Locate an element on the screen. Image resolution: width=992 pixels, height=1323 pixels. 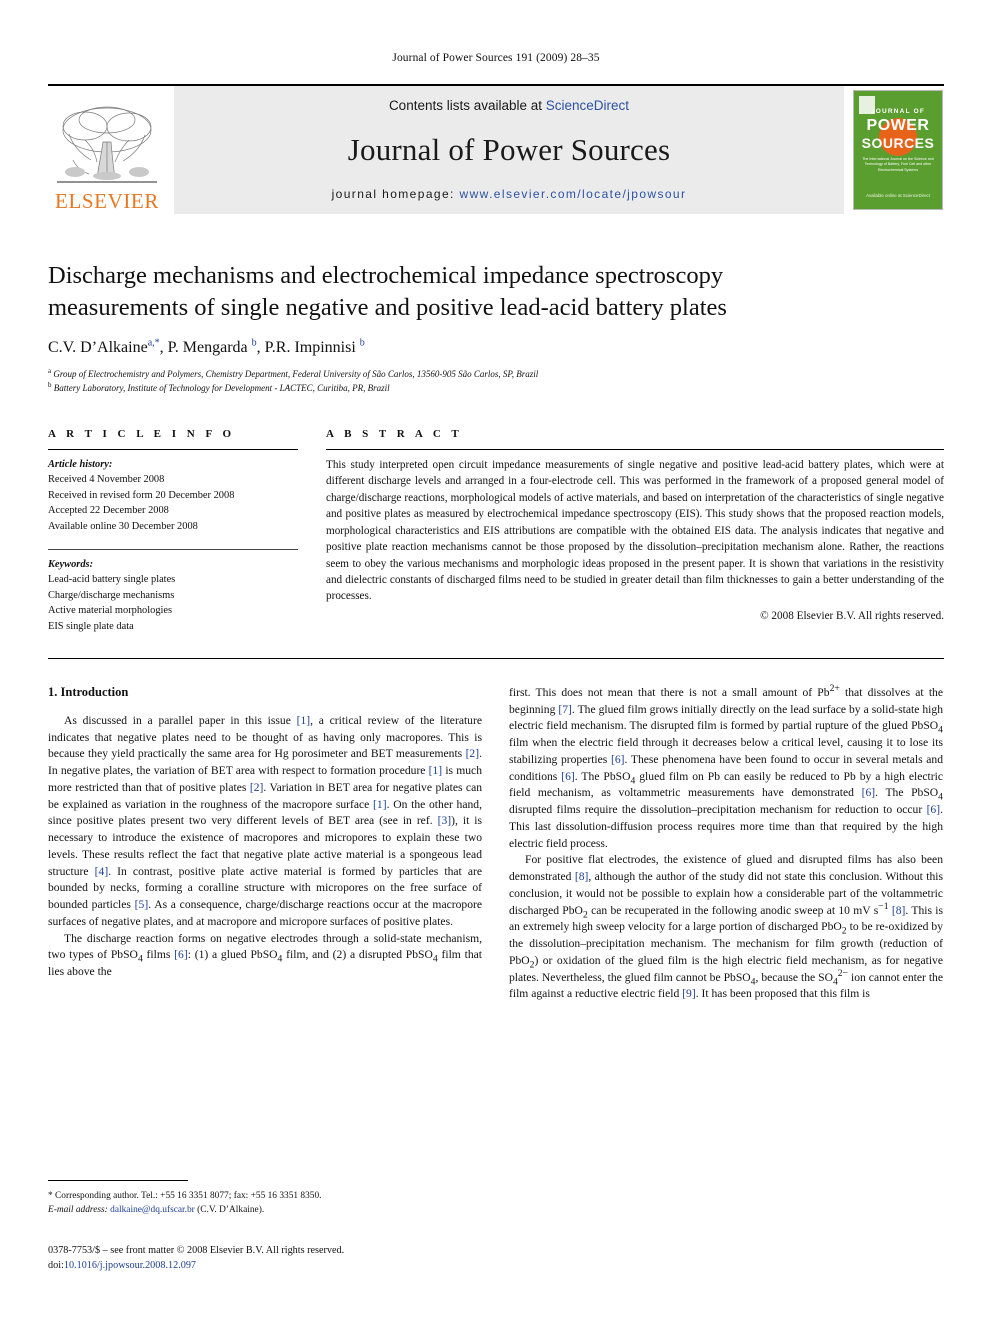
article-info-rule is located at coordinates (173, 450).